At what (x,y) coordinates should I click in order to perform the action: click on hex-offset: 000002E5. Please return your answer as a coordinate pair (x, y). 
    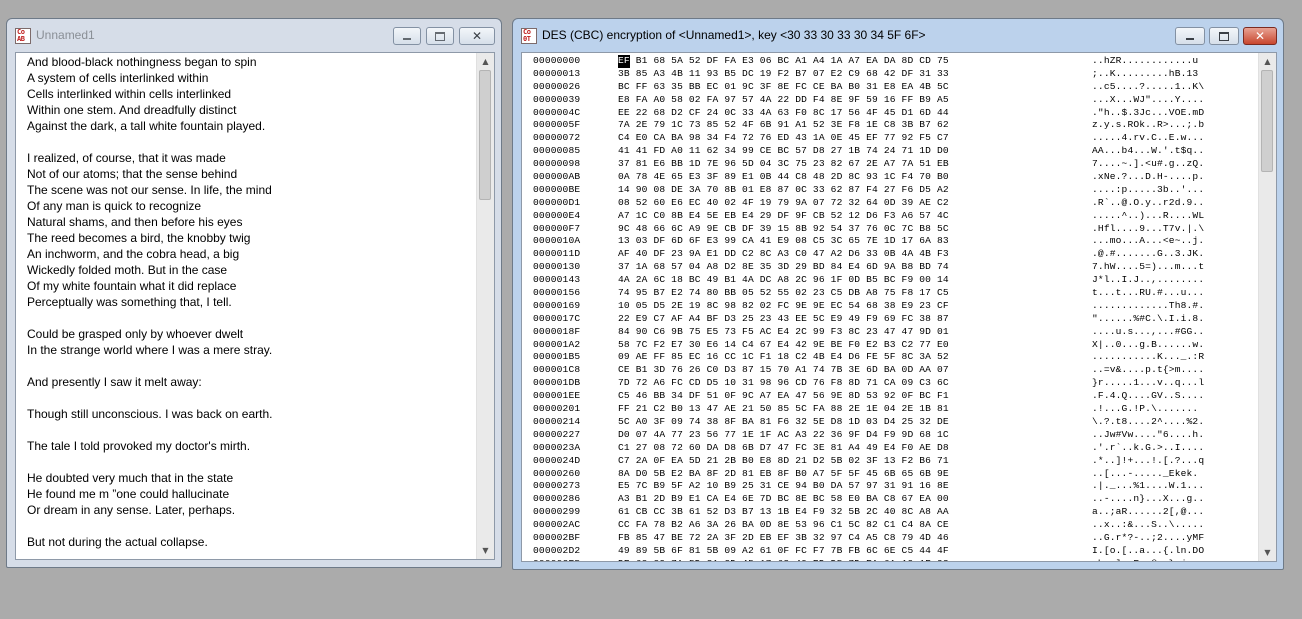
    Looking at the image, I should click on (575, 559).